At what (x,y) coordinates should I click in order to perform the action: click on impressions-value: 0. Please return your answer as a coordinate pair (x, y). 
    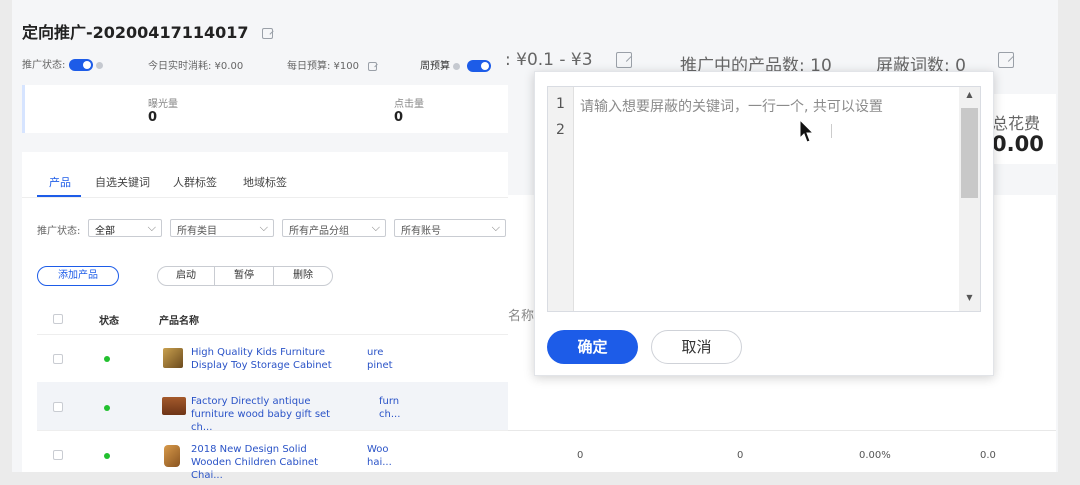
    Looking at the image, I should click on (153, 117).